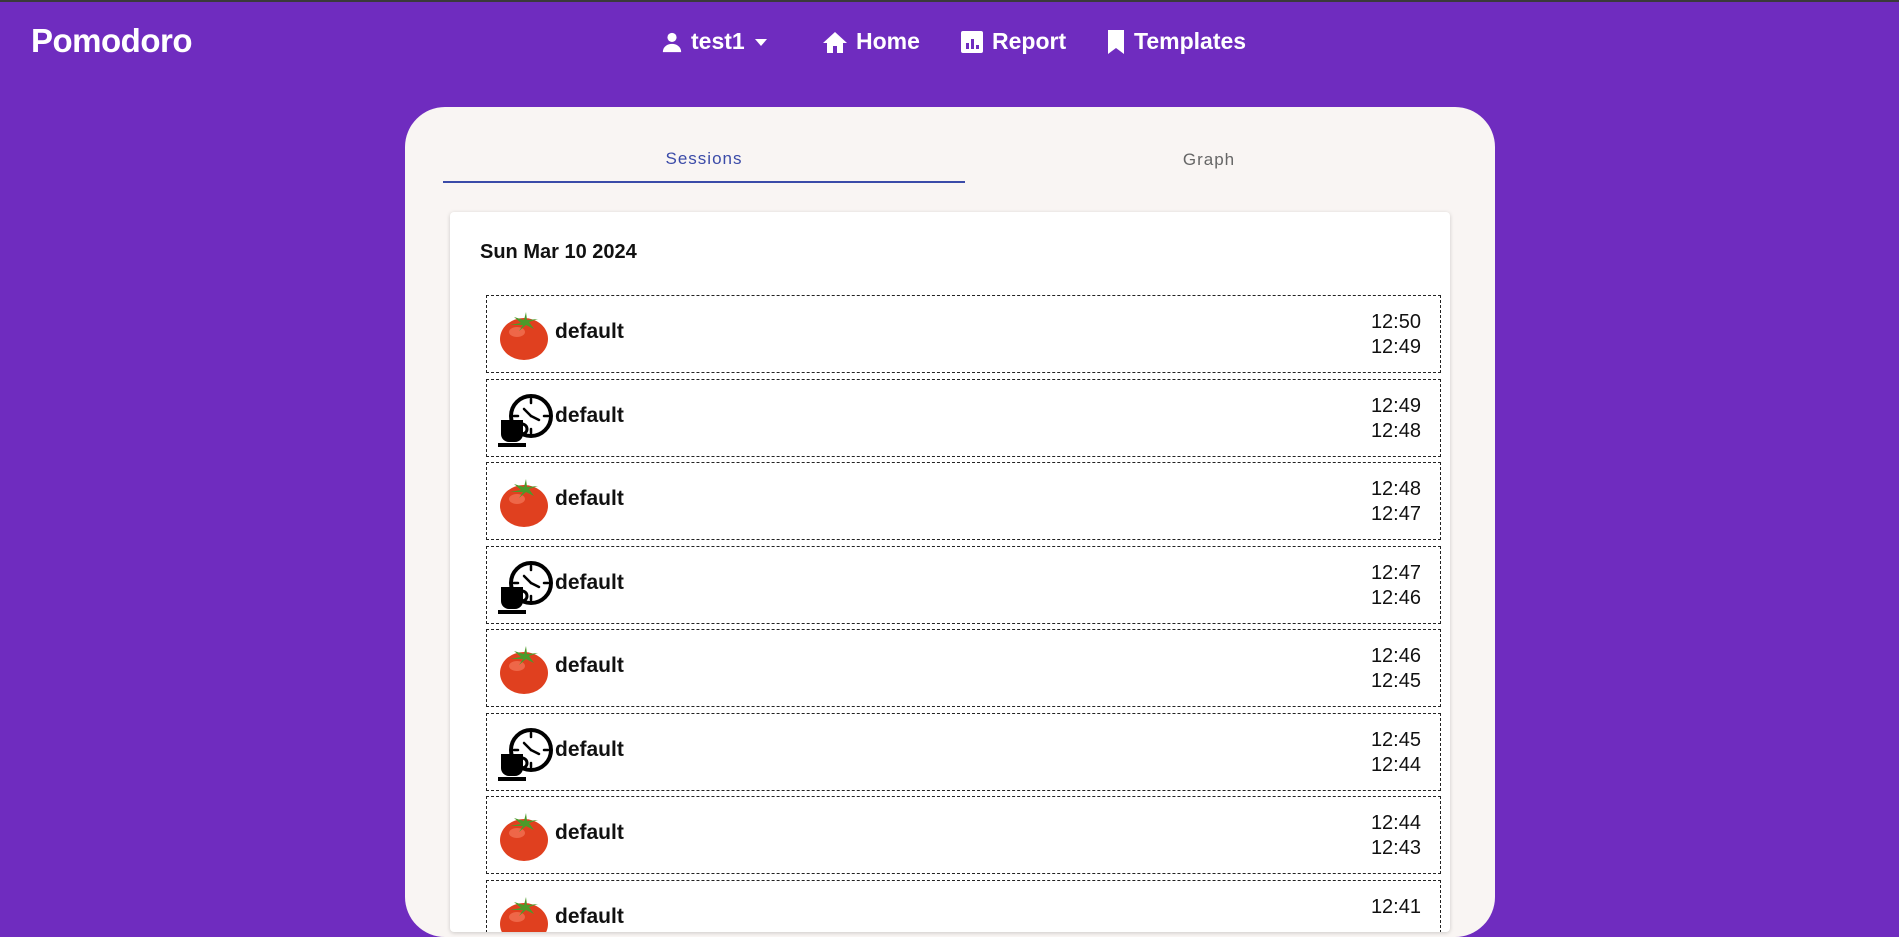 The height and width of the screenshot is (937, 1899). Describe the element at coordinates (672, 42) in the screenshot. I see `person-icon` at that location.